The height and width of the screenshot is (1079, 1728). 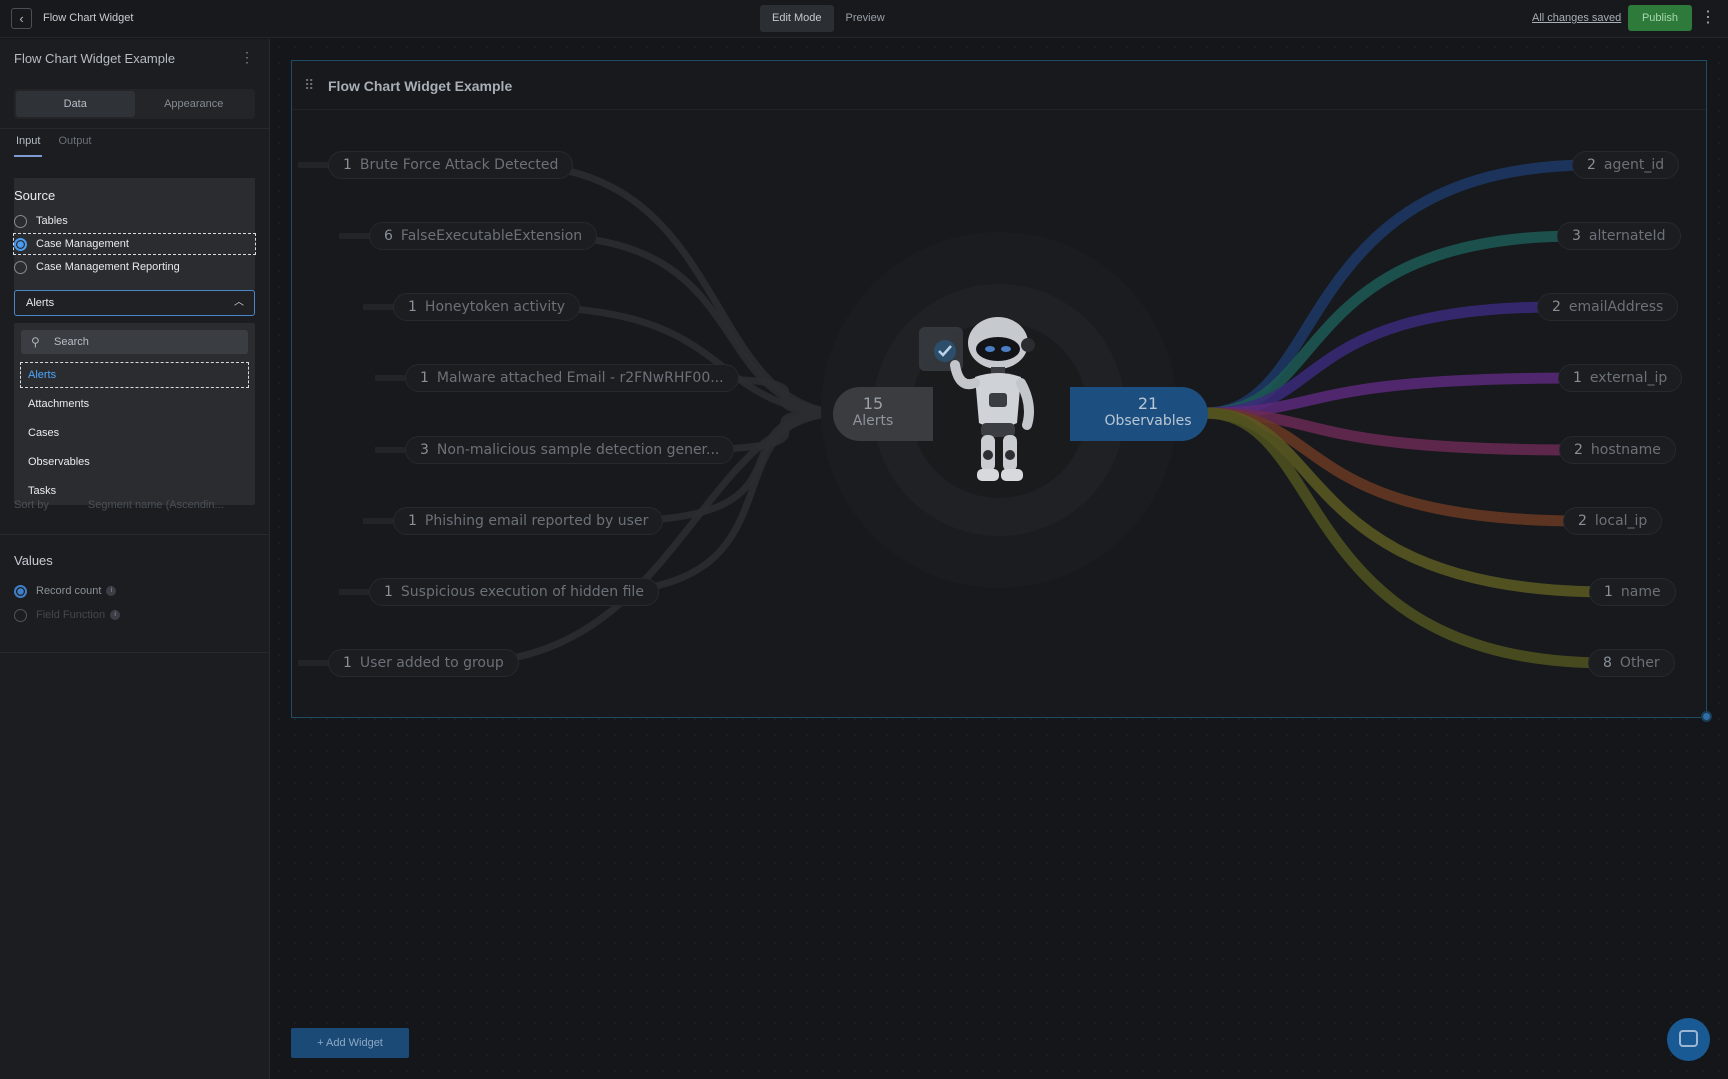 I want to click on observables-label: Observables, so click(x=1148, y=421).